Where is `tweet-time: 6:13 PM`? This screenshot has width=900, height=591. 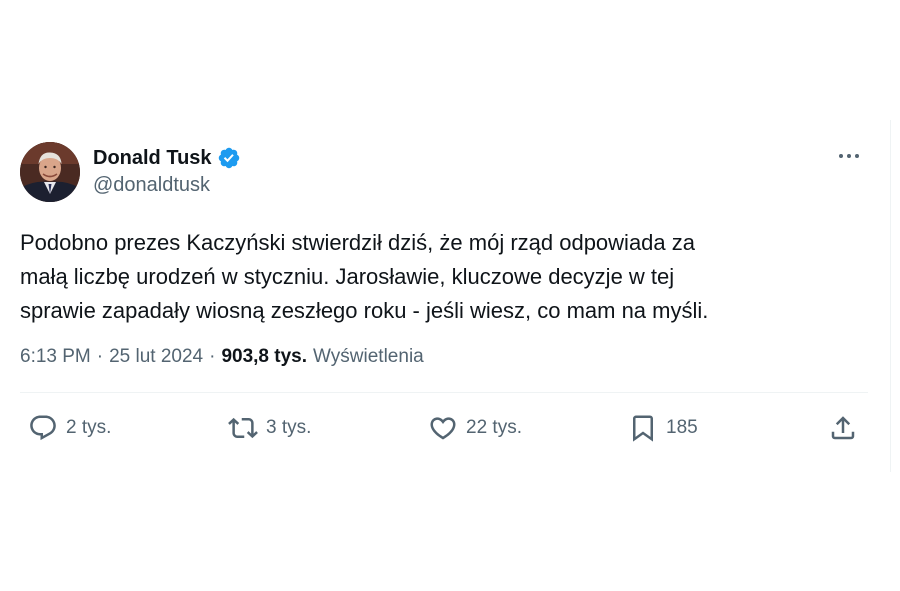
tweet-time: 6:13 PM is located at coordinates (55, 357).